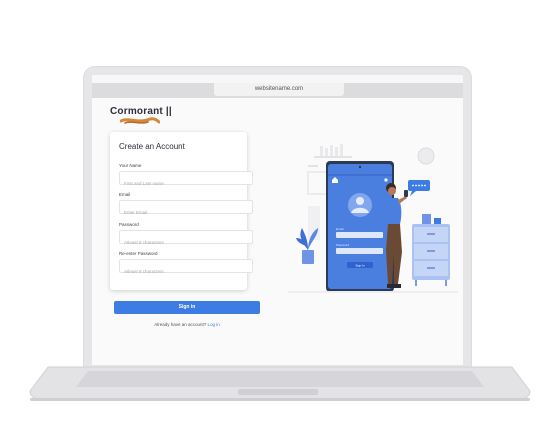 The height and width of the screenshot is (435, 553). What do you see at coordinates (141, 111) in the screenshot?
I see `brand-name: Cormorant ||` at bounding box center [141, 111].